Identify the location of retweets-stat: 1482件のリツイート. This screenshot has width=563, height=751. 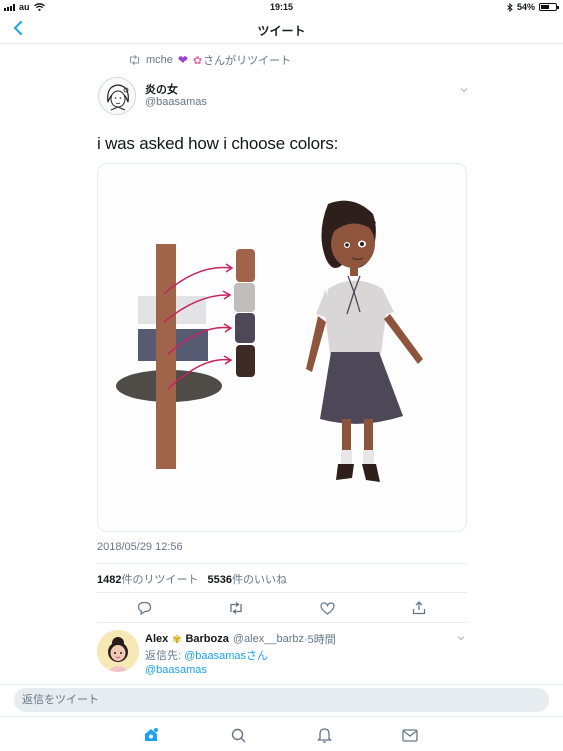
(147, 579).